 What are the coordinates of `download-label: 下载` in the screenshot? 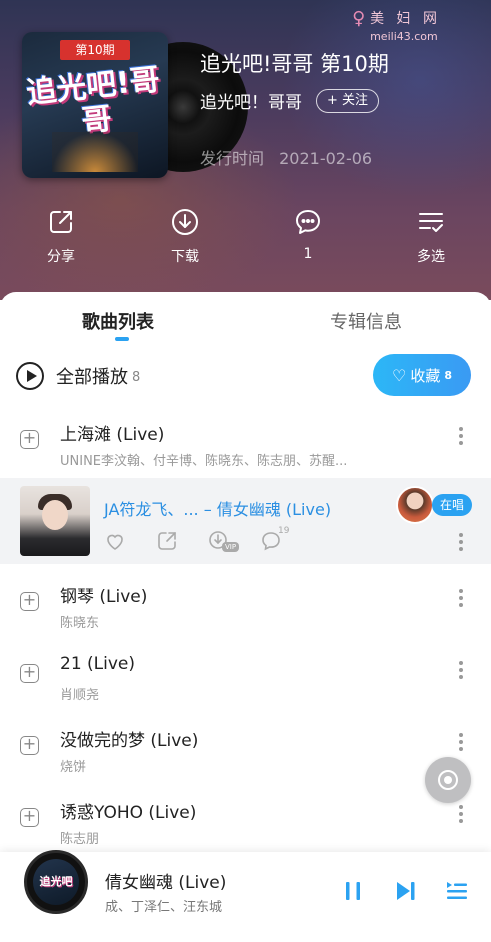 It's located at (185, 257).